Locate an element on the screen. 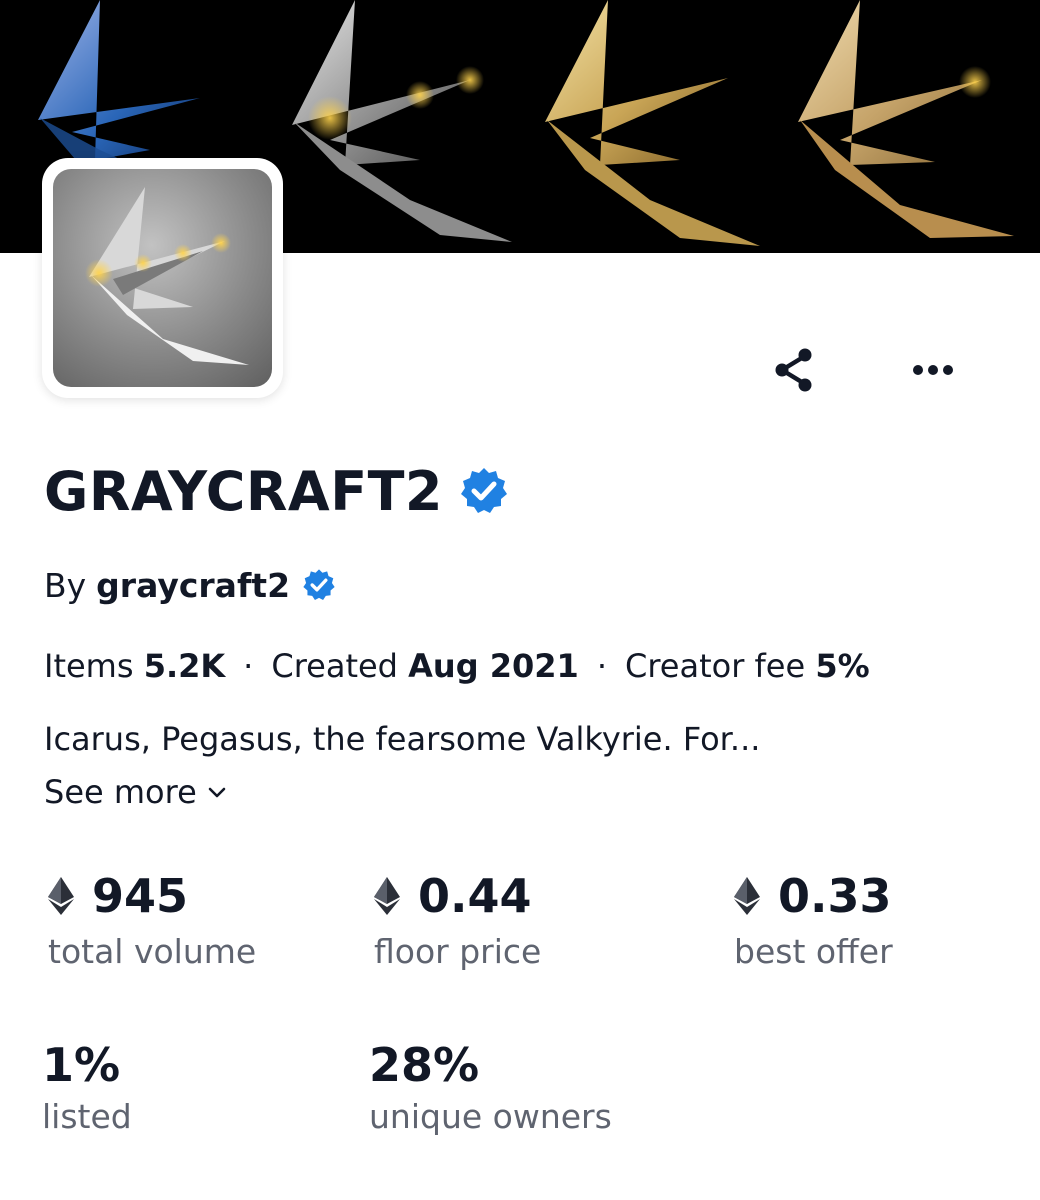 The image size is (1040, 1200). floor-price-value: 0.44 is located at coordinates (475, 896).